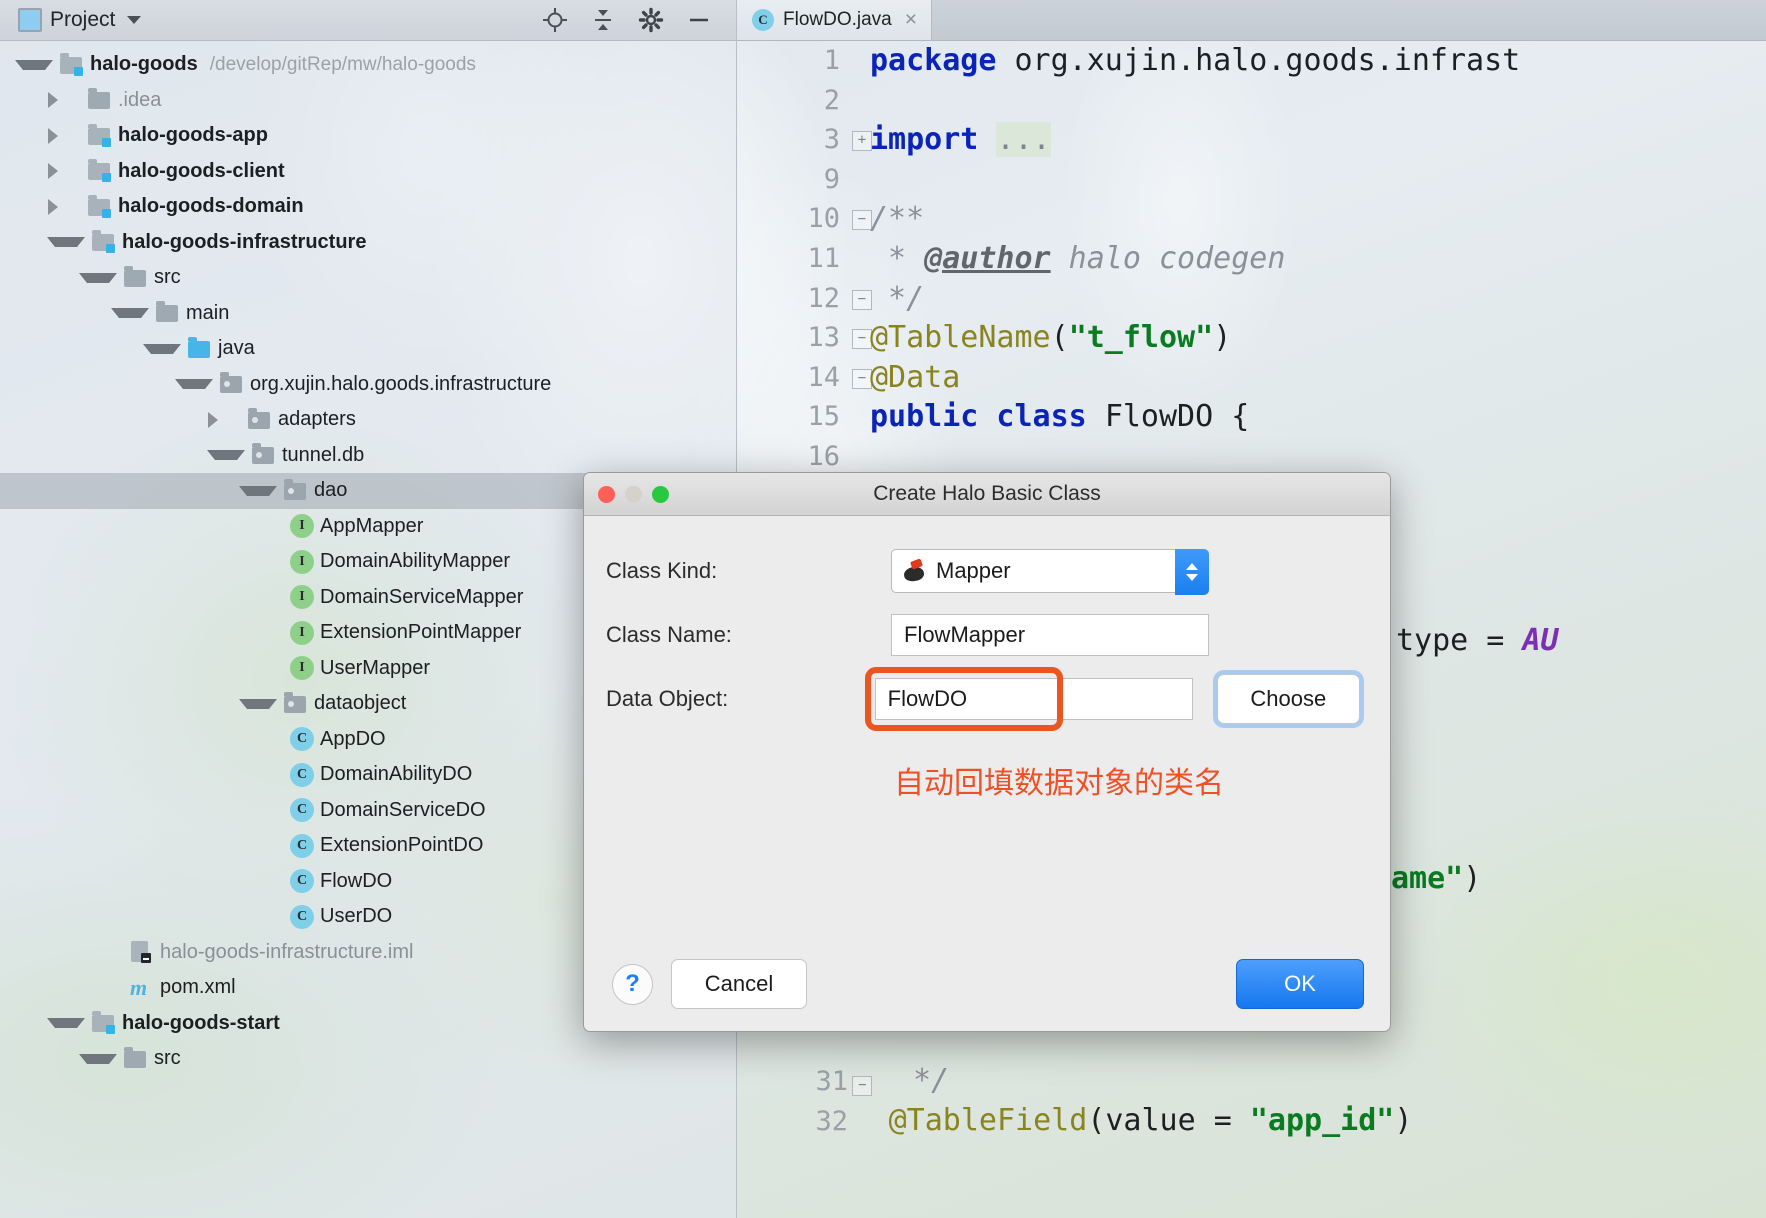 The height and width of the screenshot is (1218, 1766). I want to click on choose-button: Choose, so click(1288, 699).